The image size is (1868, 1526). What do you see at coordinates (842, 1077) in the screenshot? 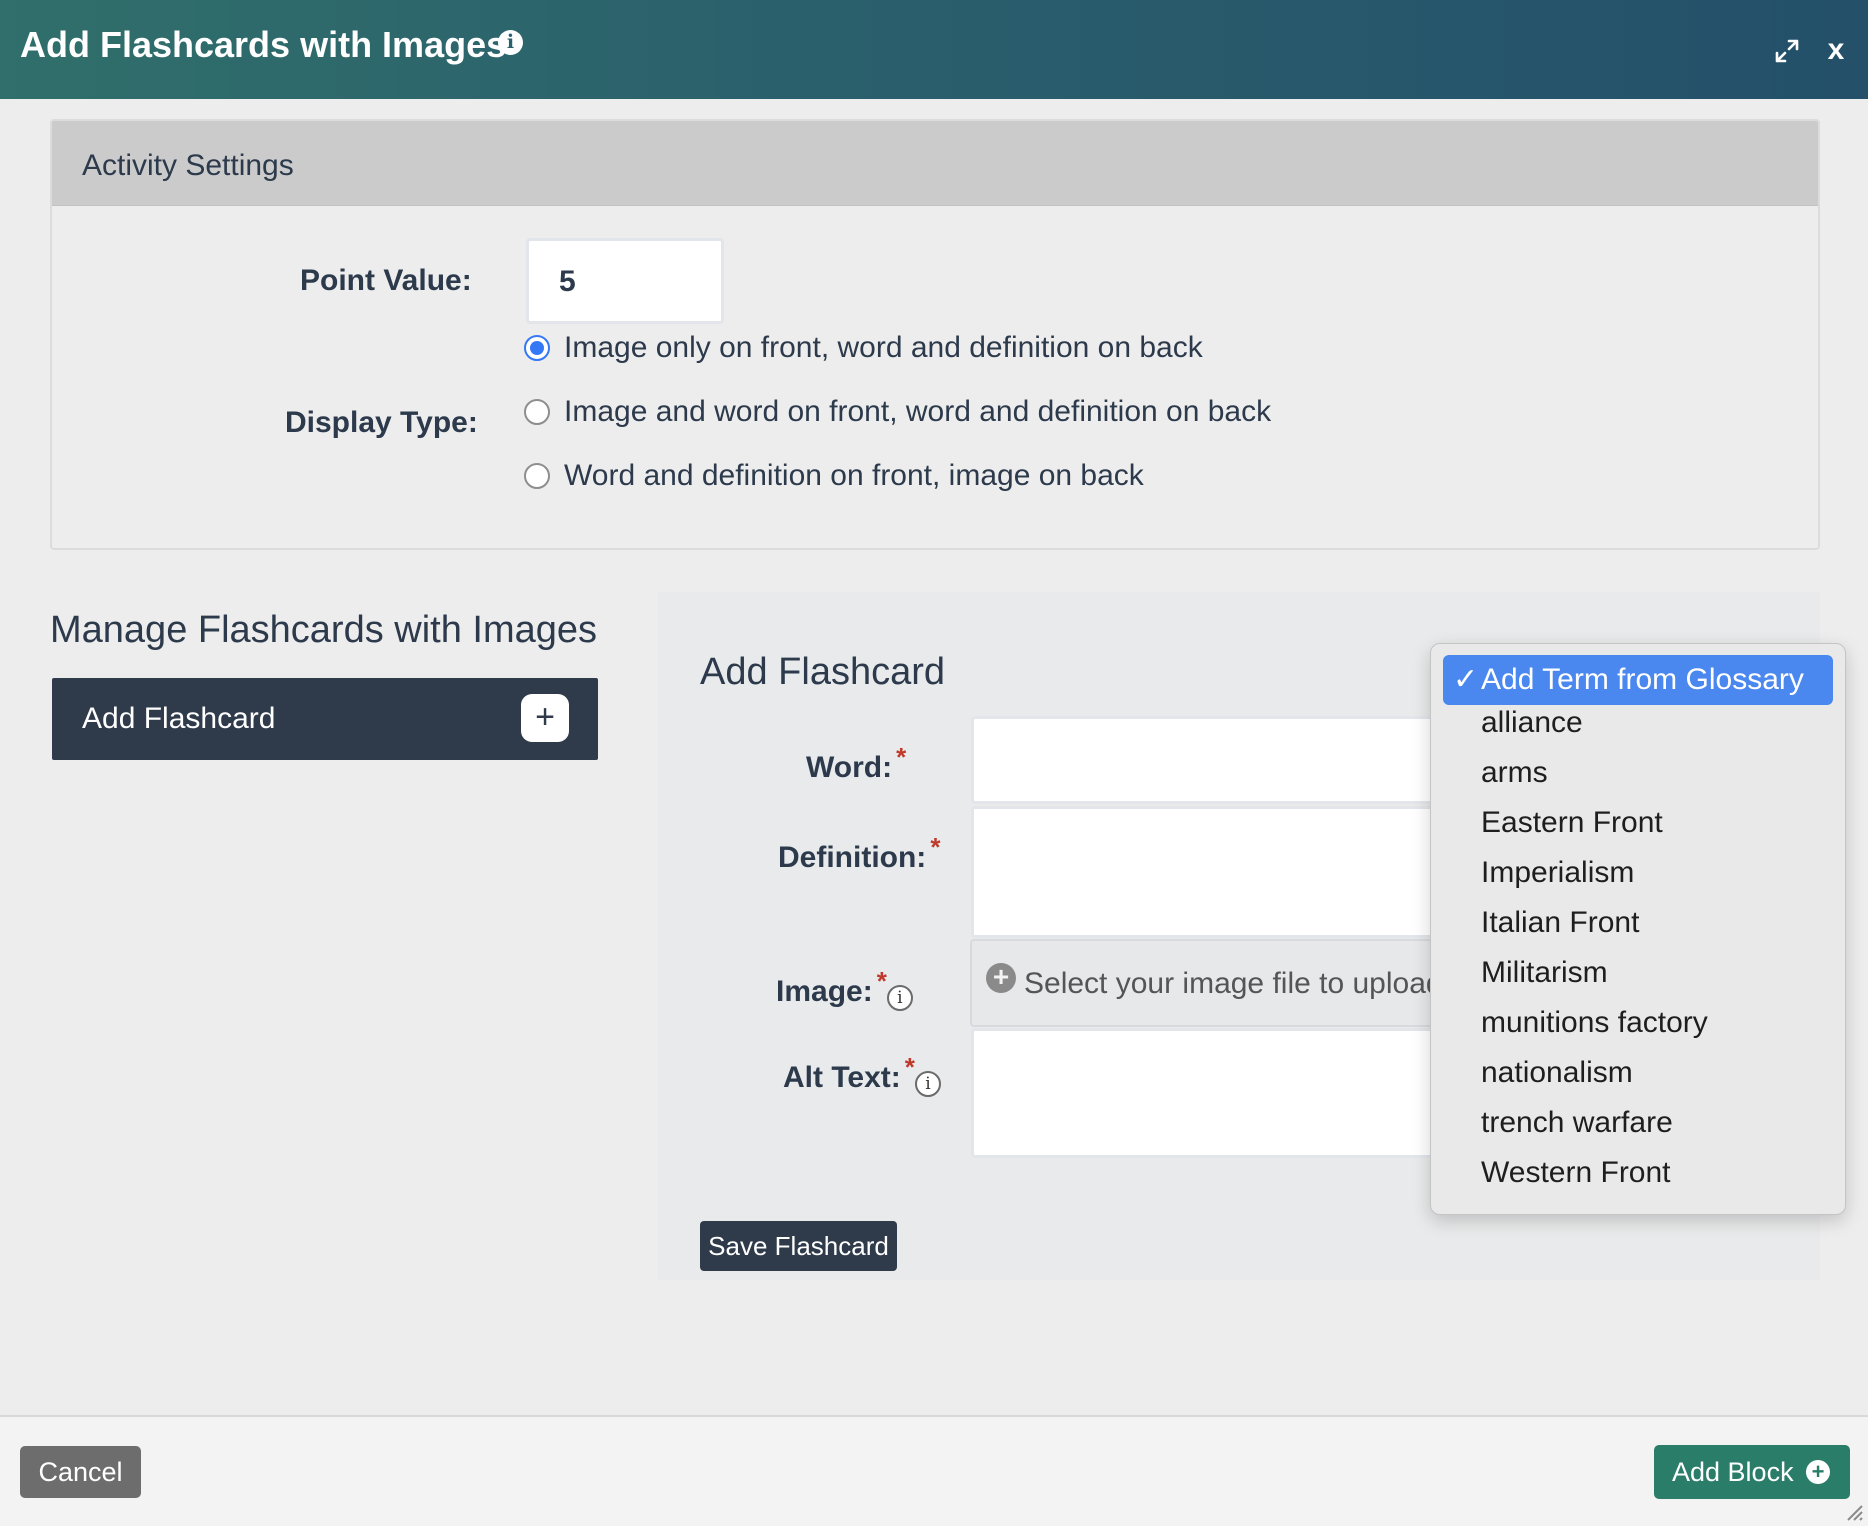
I see `alt-text-label-text: Alt Text:` at bounding box center [842, 1077].